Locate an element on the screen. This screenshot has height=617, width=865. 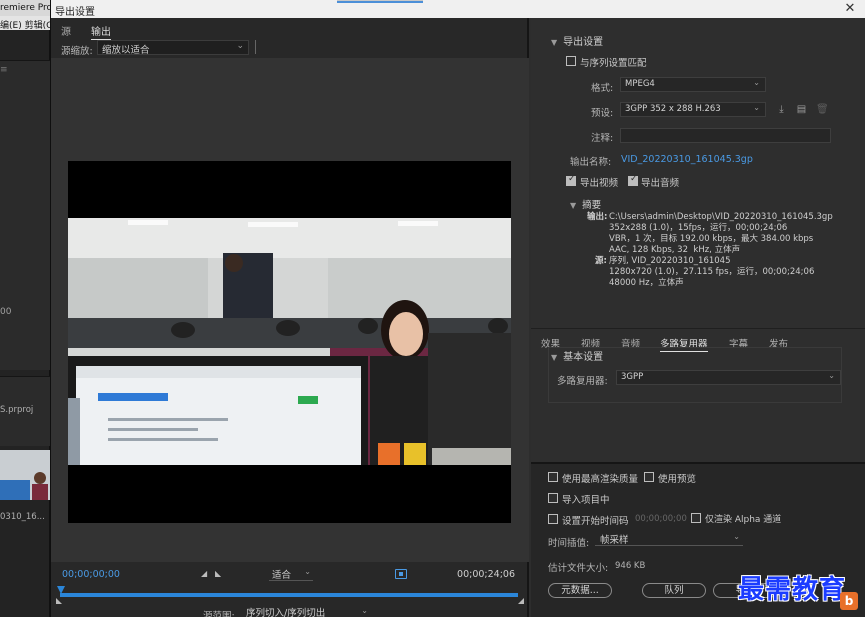
match-sequence-checkbox is located at coordinates (571, 61).